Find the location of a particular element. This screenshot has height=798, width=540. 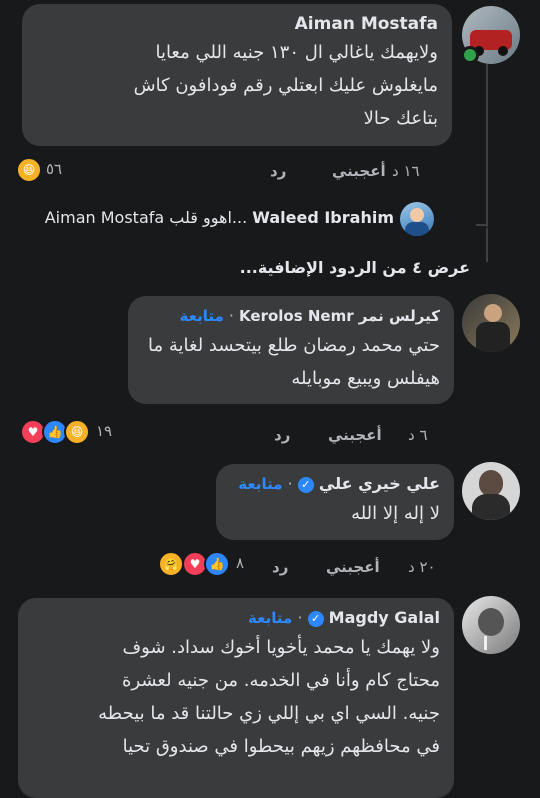

reply-author: Waleed Ibrahim is located at coordinates (323, 217).